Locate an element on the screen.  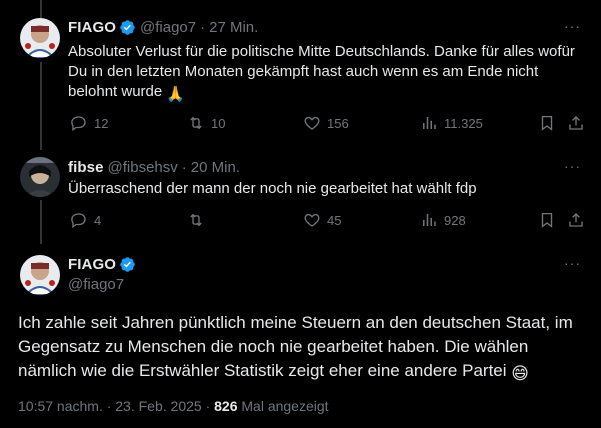
like-count: 156 is located at coordinates (338, 123).